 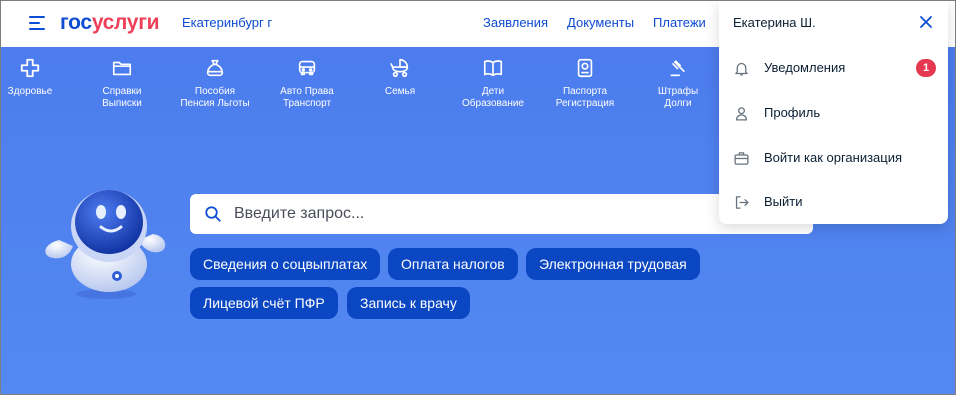 I want to click on category-label-2: Образование, so click(x=493, y=103).